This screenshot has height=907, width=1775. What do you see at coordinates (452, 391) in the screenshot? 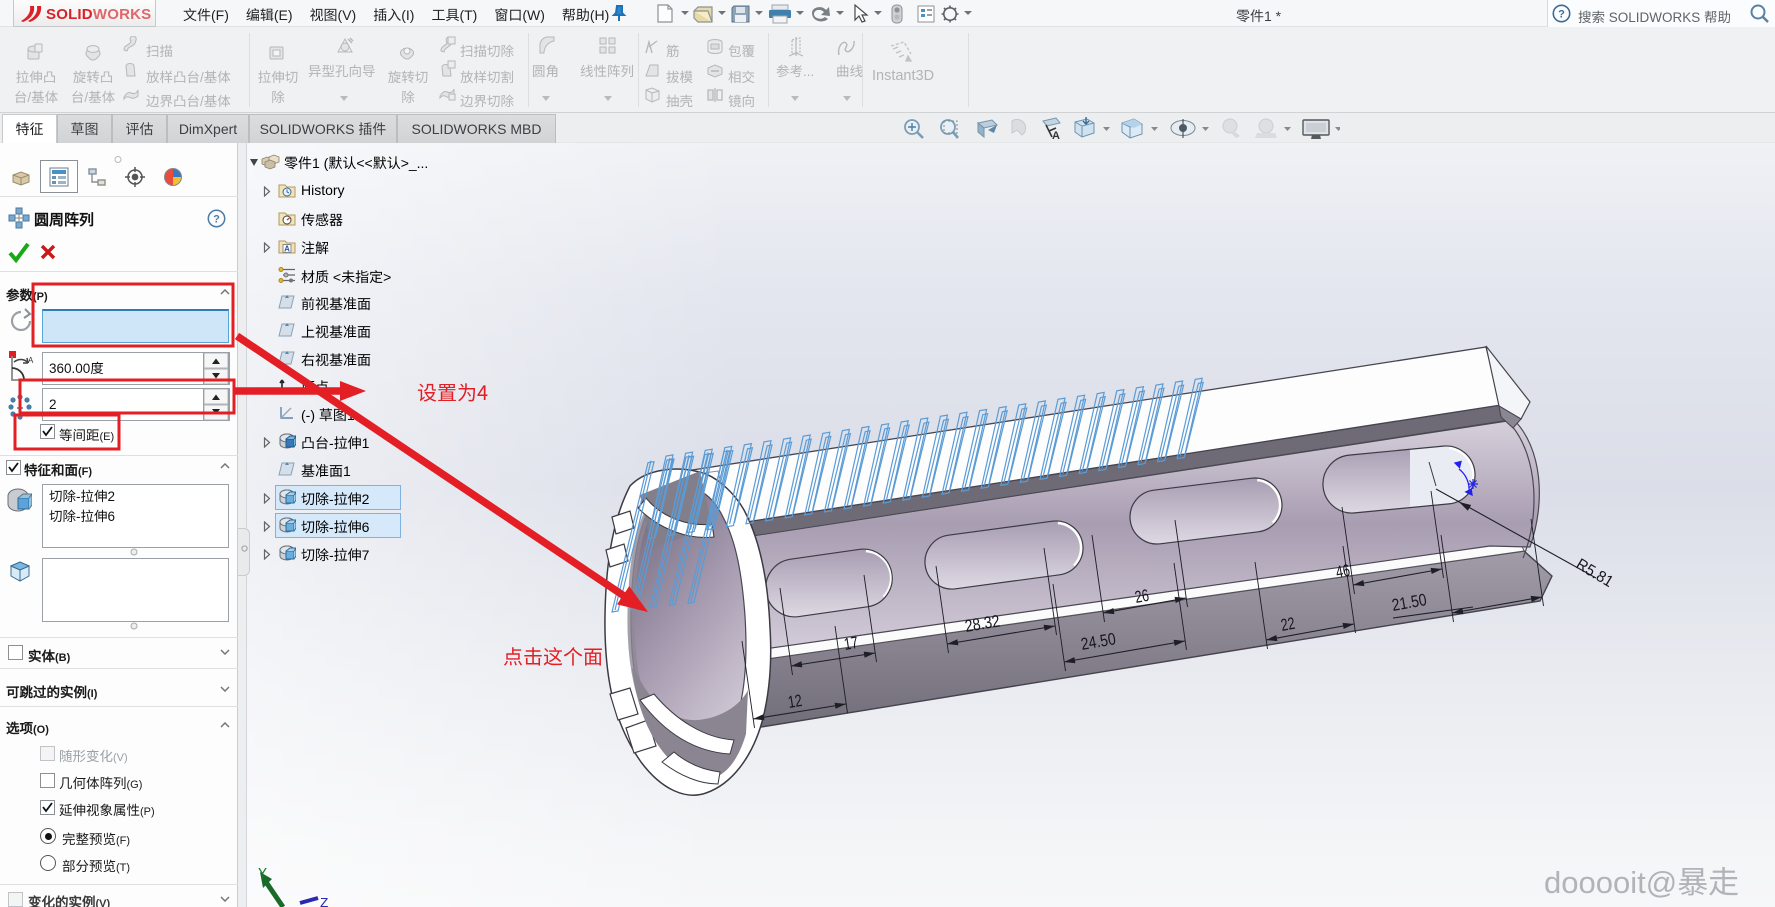
I see `svg-text: 设置为4` at bounding box center [452, 391].